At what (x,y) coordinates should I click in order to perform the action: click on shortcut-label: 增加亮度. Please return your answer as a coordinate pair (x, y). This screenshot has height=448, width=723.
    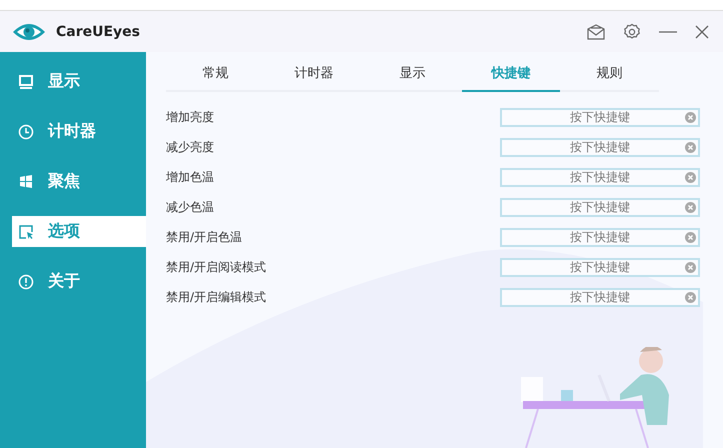
    Looking at the image, I should click on (190, 117).